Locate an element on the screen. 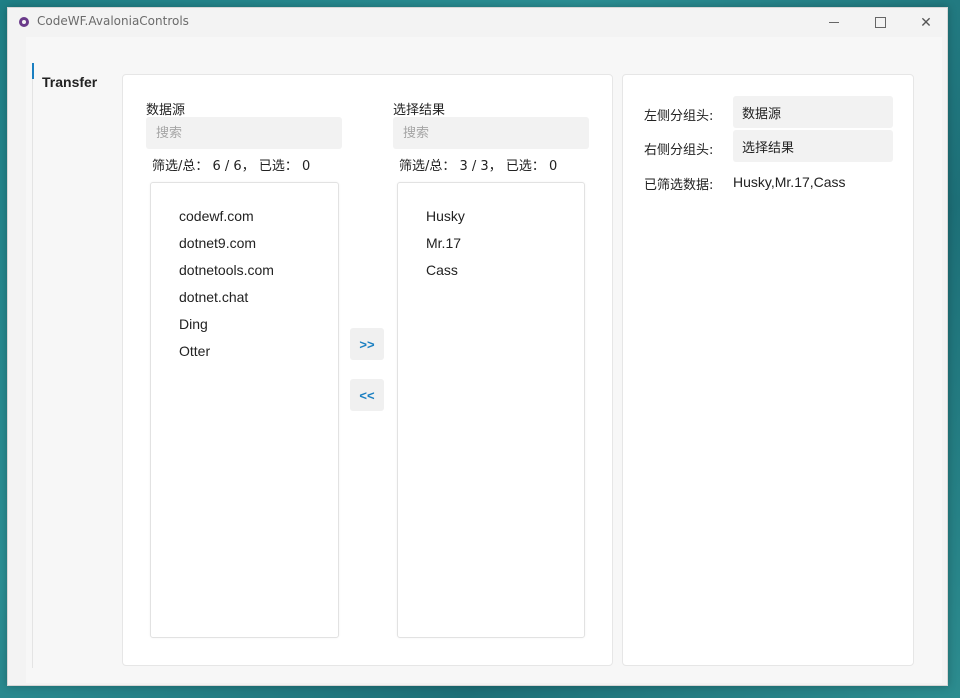 This screenshot has width=960, height=698. list-item: dotnetools.com is located at coordinates (226, 270).